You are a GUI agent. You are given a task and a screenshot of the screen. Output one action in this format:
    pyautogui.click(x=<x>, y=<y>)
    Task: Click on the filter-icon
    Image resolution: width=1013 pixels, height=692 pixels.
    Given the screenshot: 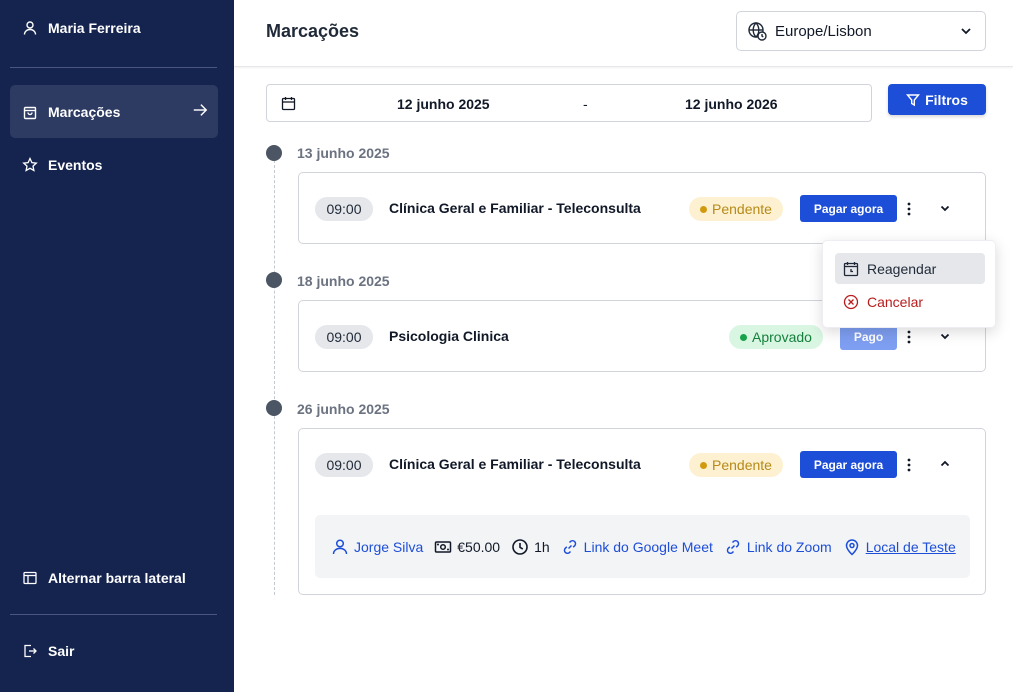 What is the action you would take?
    pyautogui.click(x=913, y=100)
    